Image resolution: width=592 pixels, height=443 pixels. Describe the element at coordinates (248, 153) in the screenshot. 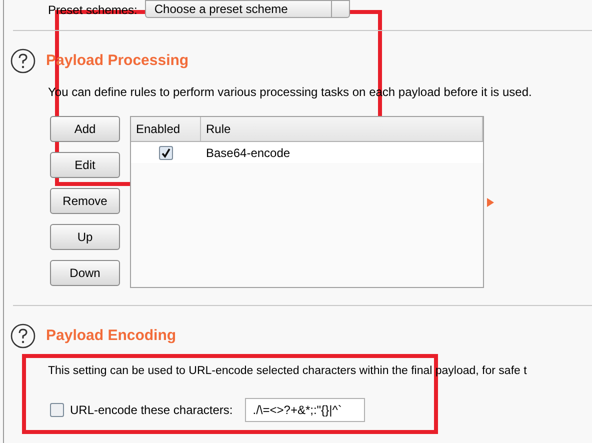

I see `table-cell-text: Base64-encode` at that location.